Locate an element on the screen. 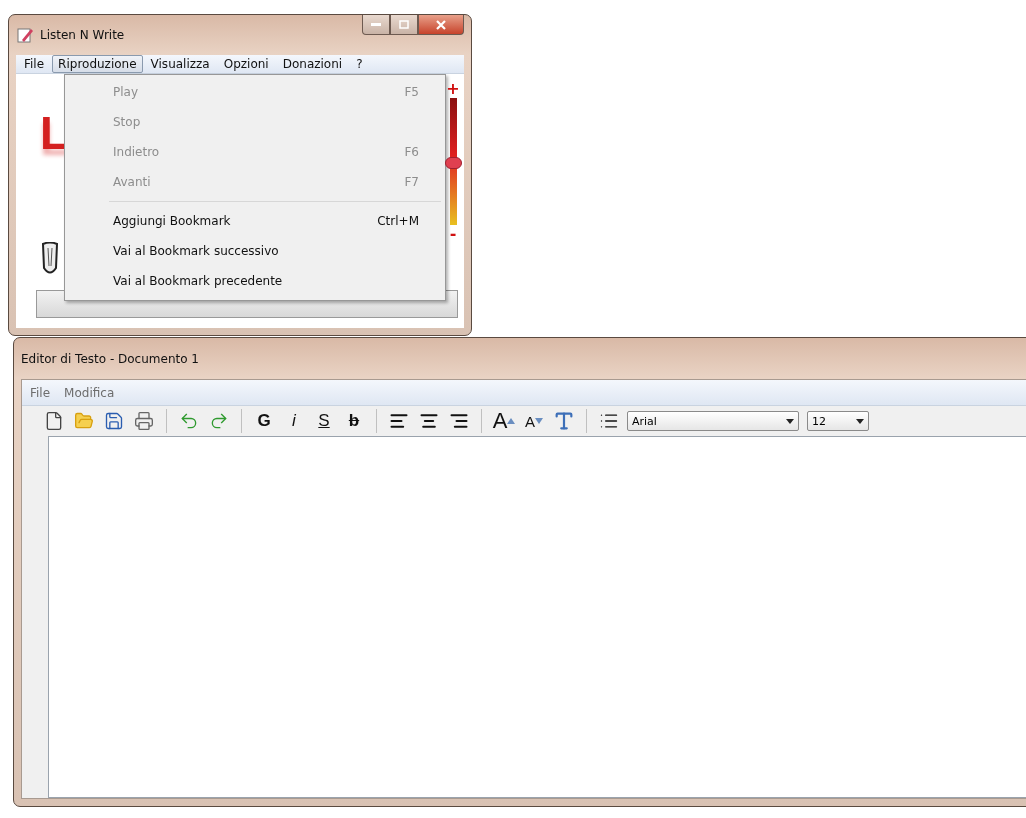 Image resolution: width=1026 pixels, height=818 pixels. app-icon is located at coordinates (25, 35).